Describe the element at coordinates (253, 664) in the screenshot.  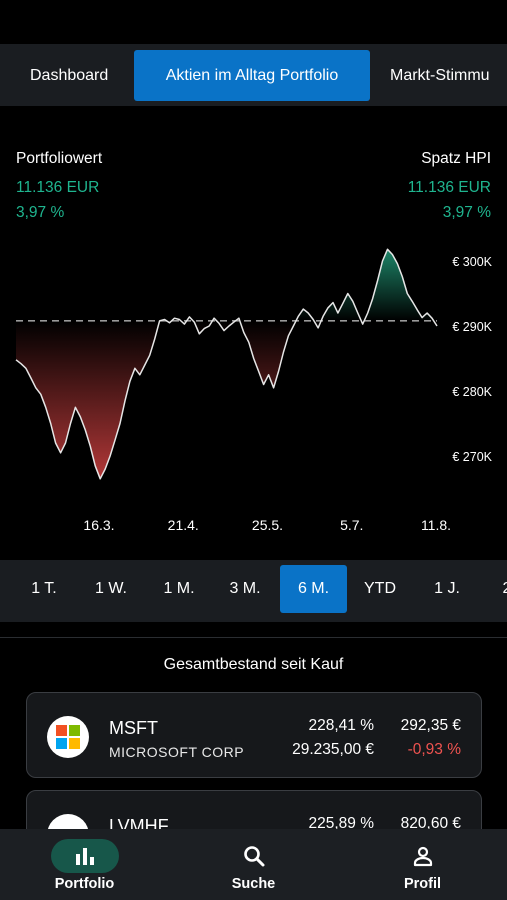
I see `holdings-title: Gesamtbestand seit Kauf` at that location.